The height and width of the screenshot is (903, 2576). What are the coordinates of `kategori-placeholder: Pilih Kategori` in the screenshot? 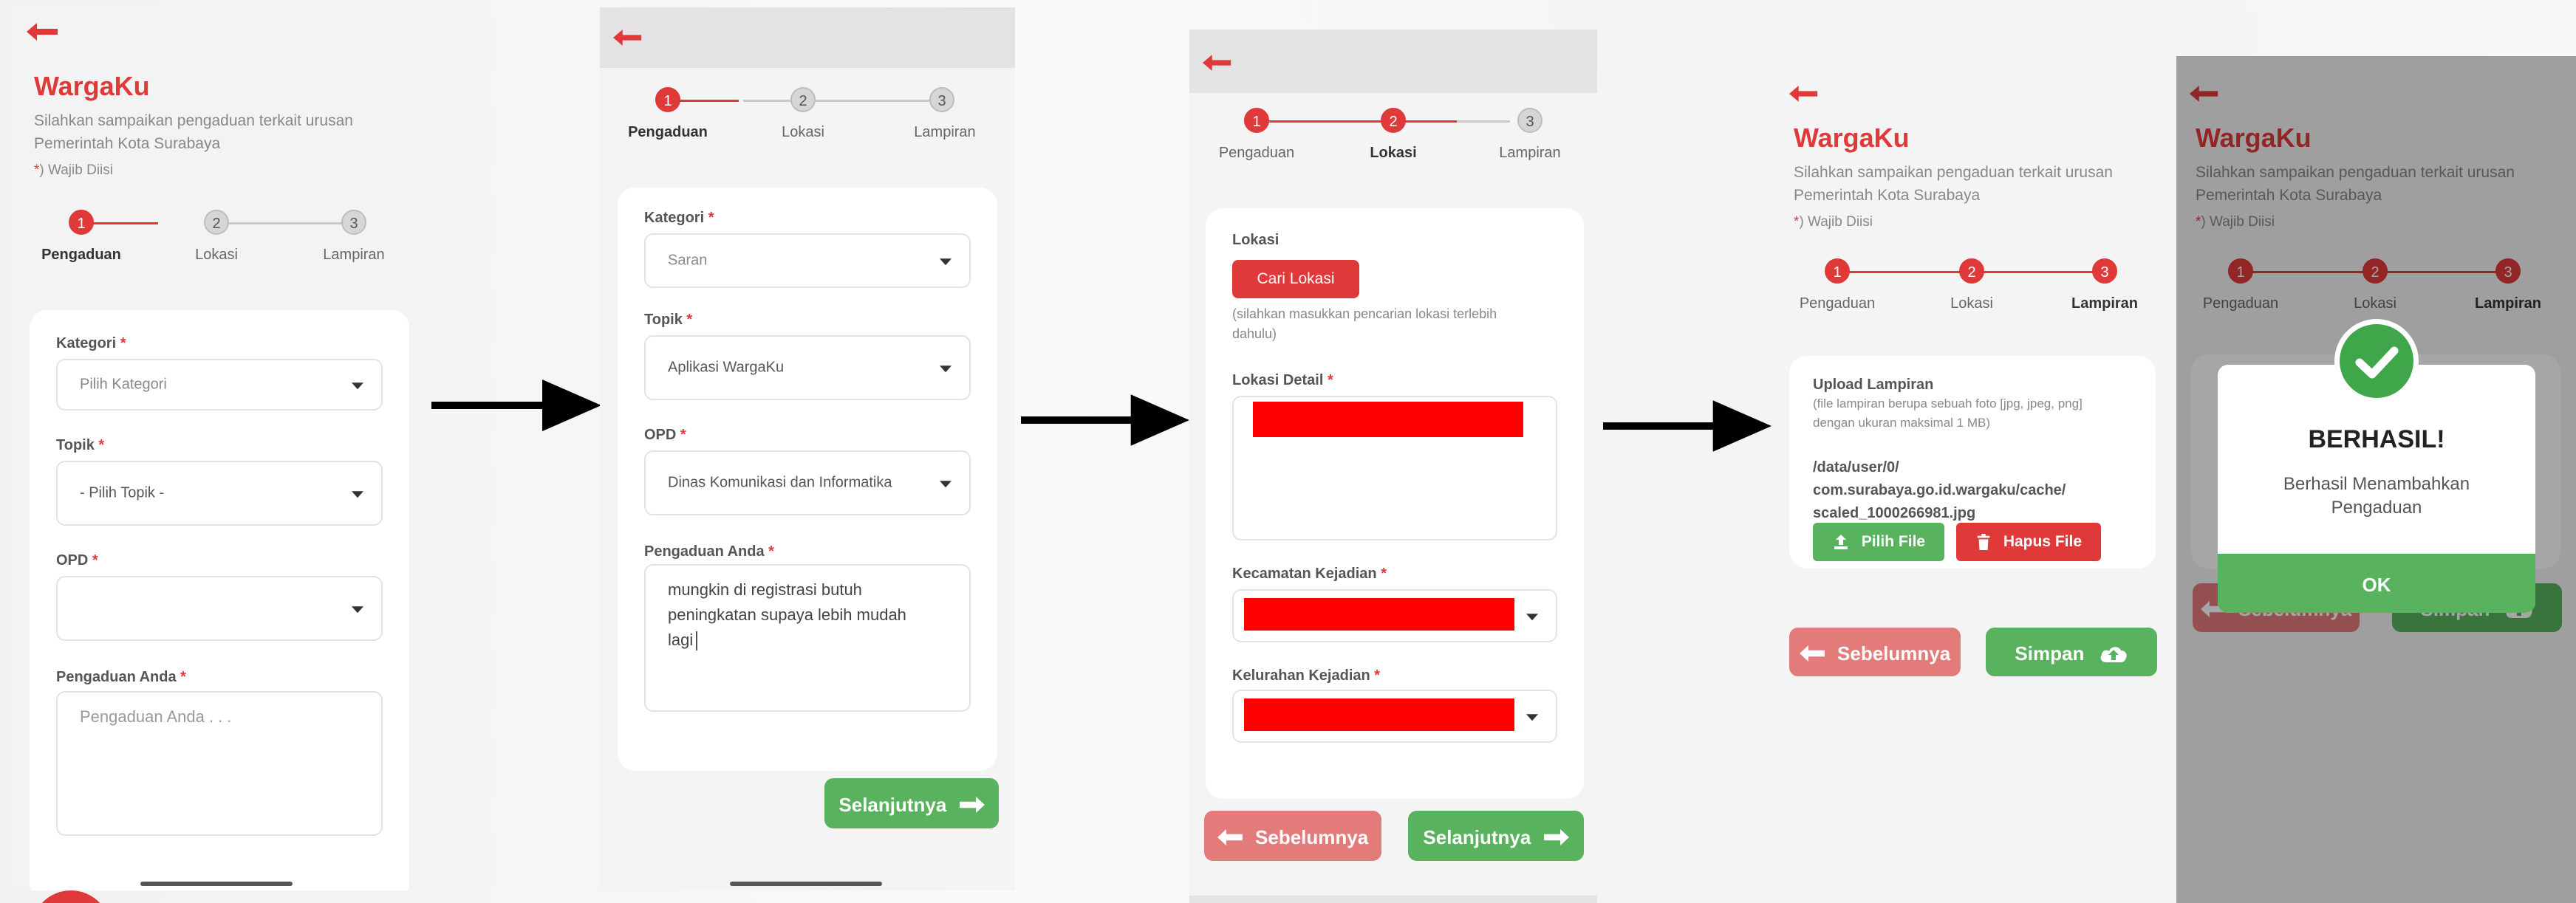 It's located at (124, 385).